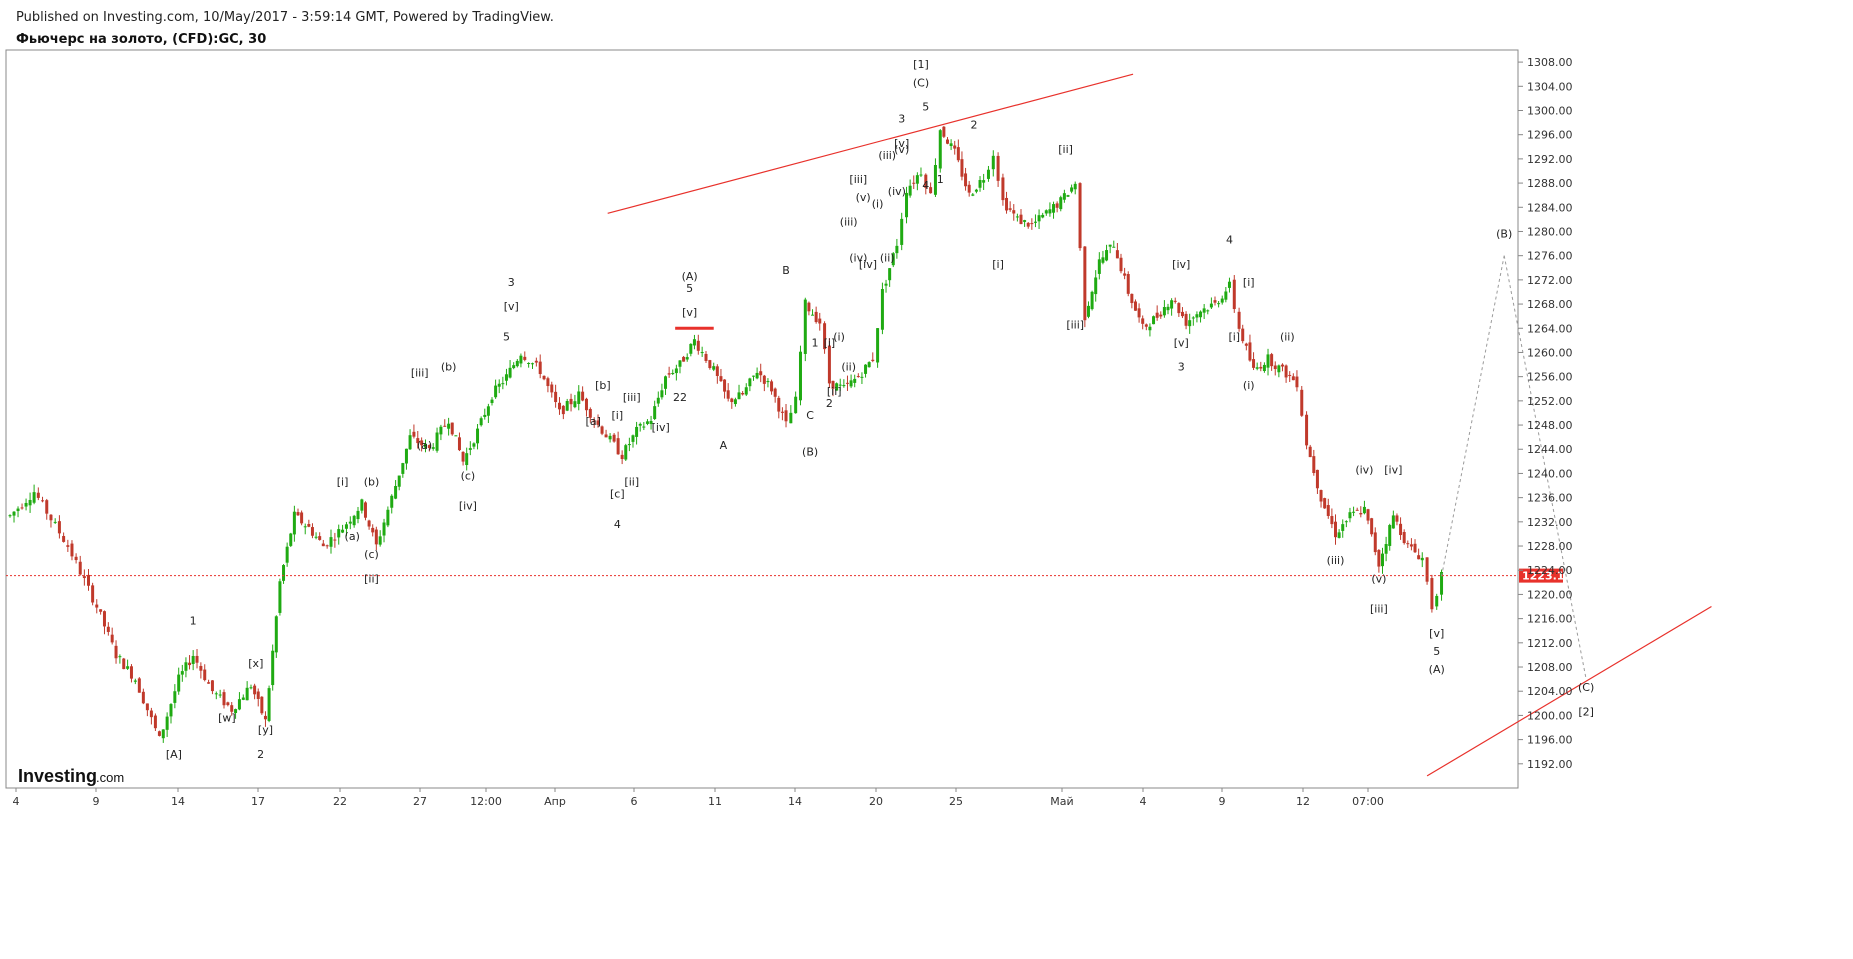 The width and height of the screenshot is (1853, 959). What do you see at coordinates (680, 397) in the screenshot?
I see `wave-label: 22` at bounding box center [680, 397].